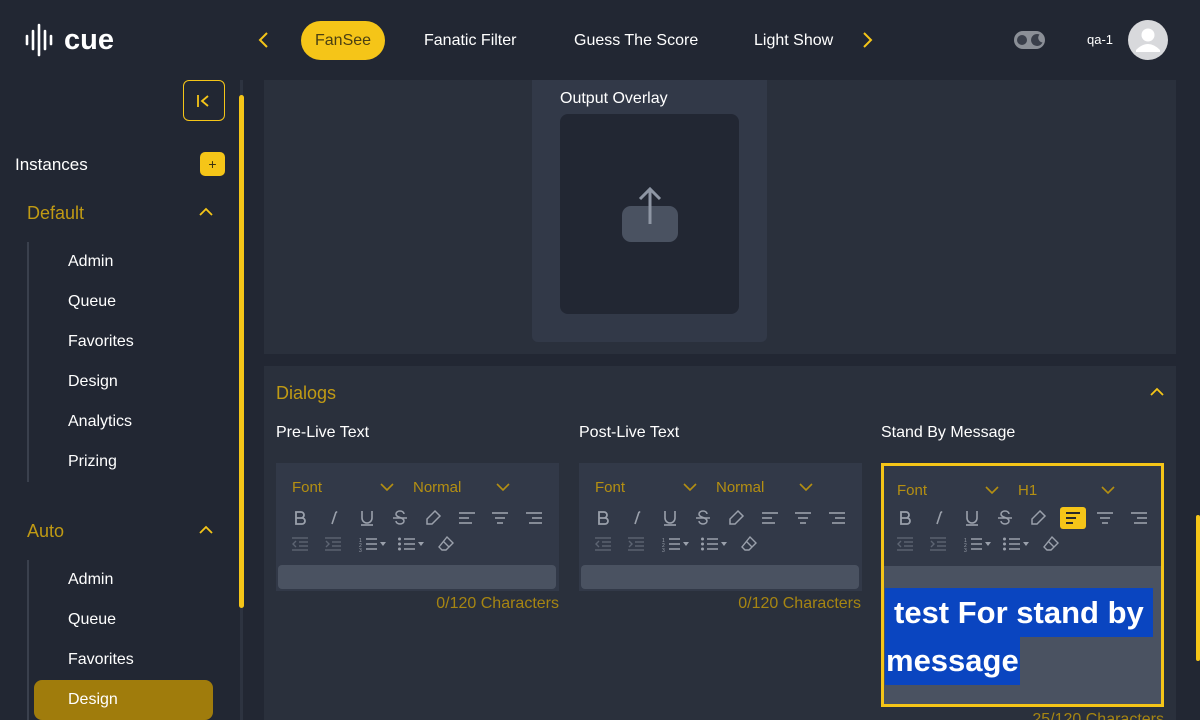  I want to click on post-live-text-input, so click(720, 577).